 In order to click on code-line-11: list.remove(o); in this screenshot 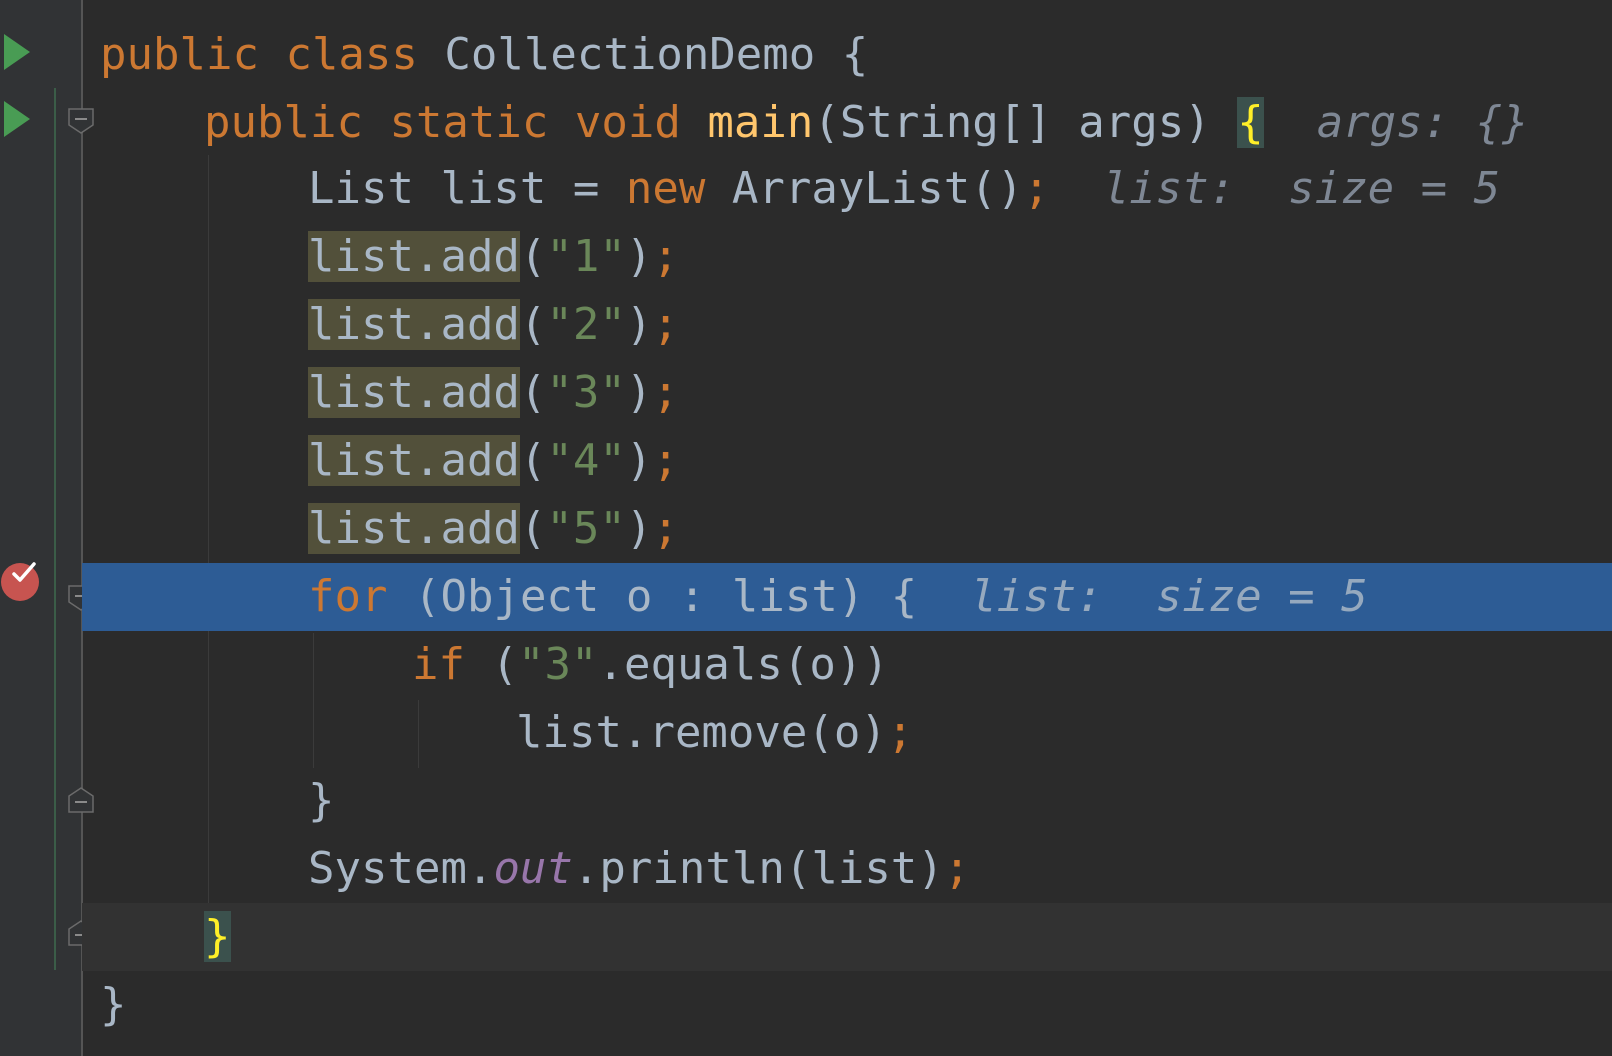, I will do `click(847, 733)`.